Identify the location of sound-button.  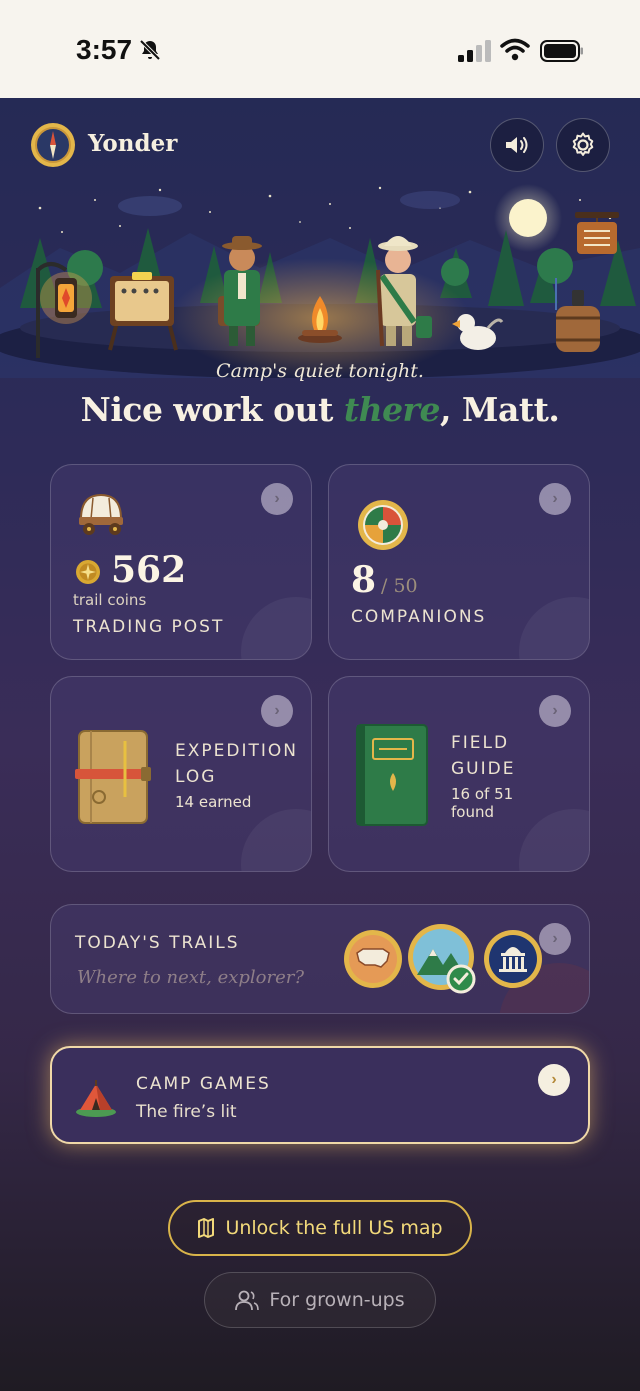
(517, 145).